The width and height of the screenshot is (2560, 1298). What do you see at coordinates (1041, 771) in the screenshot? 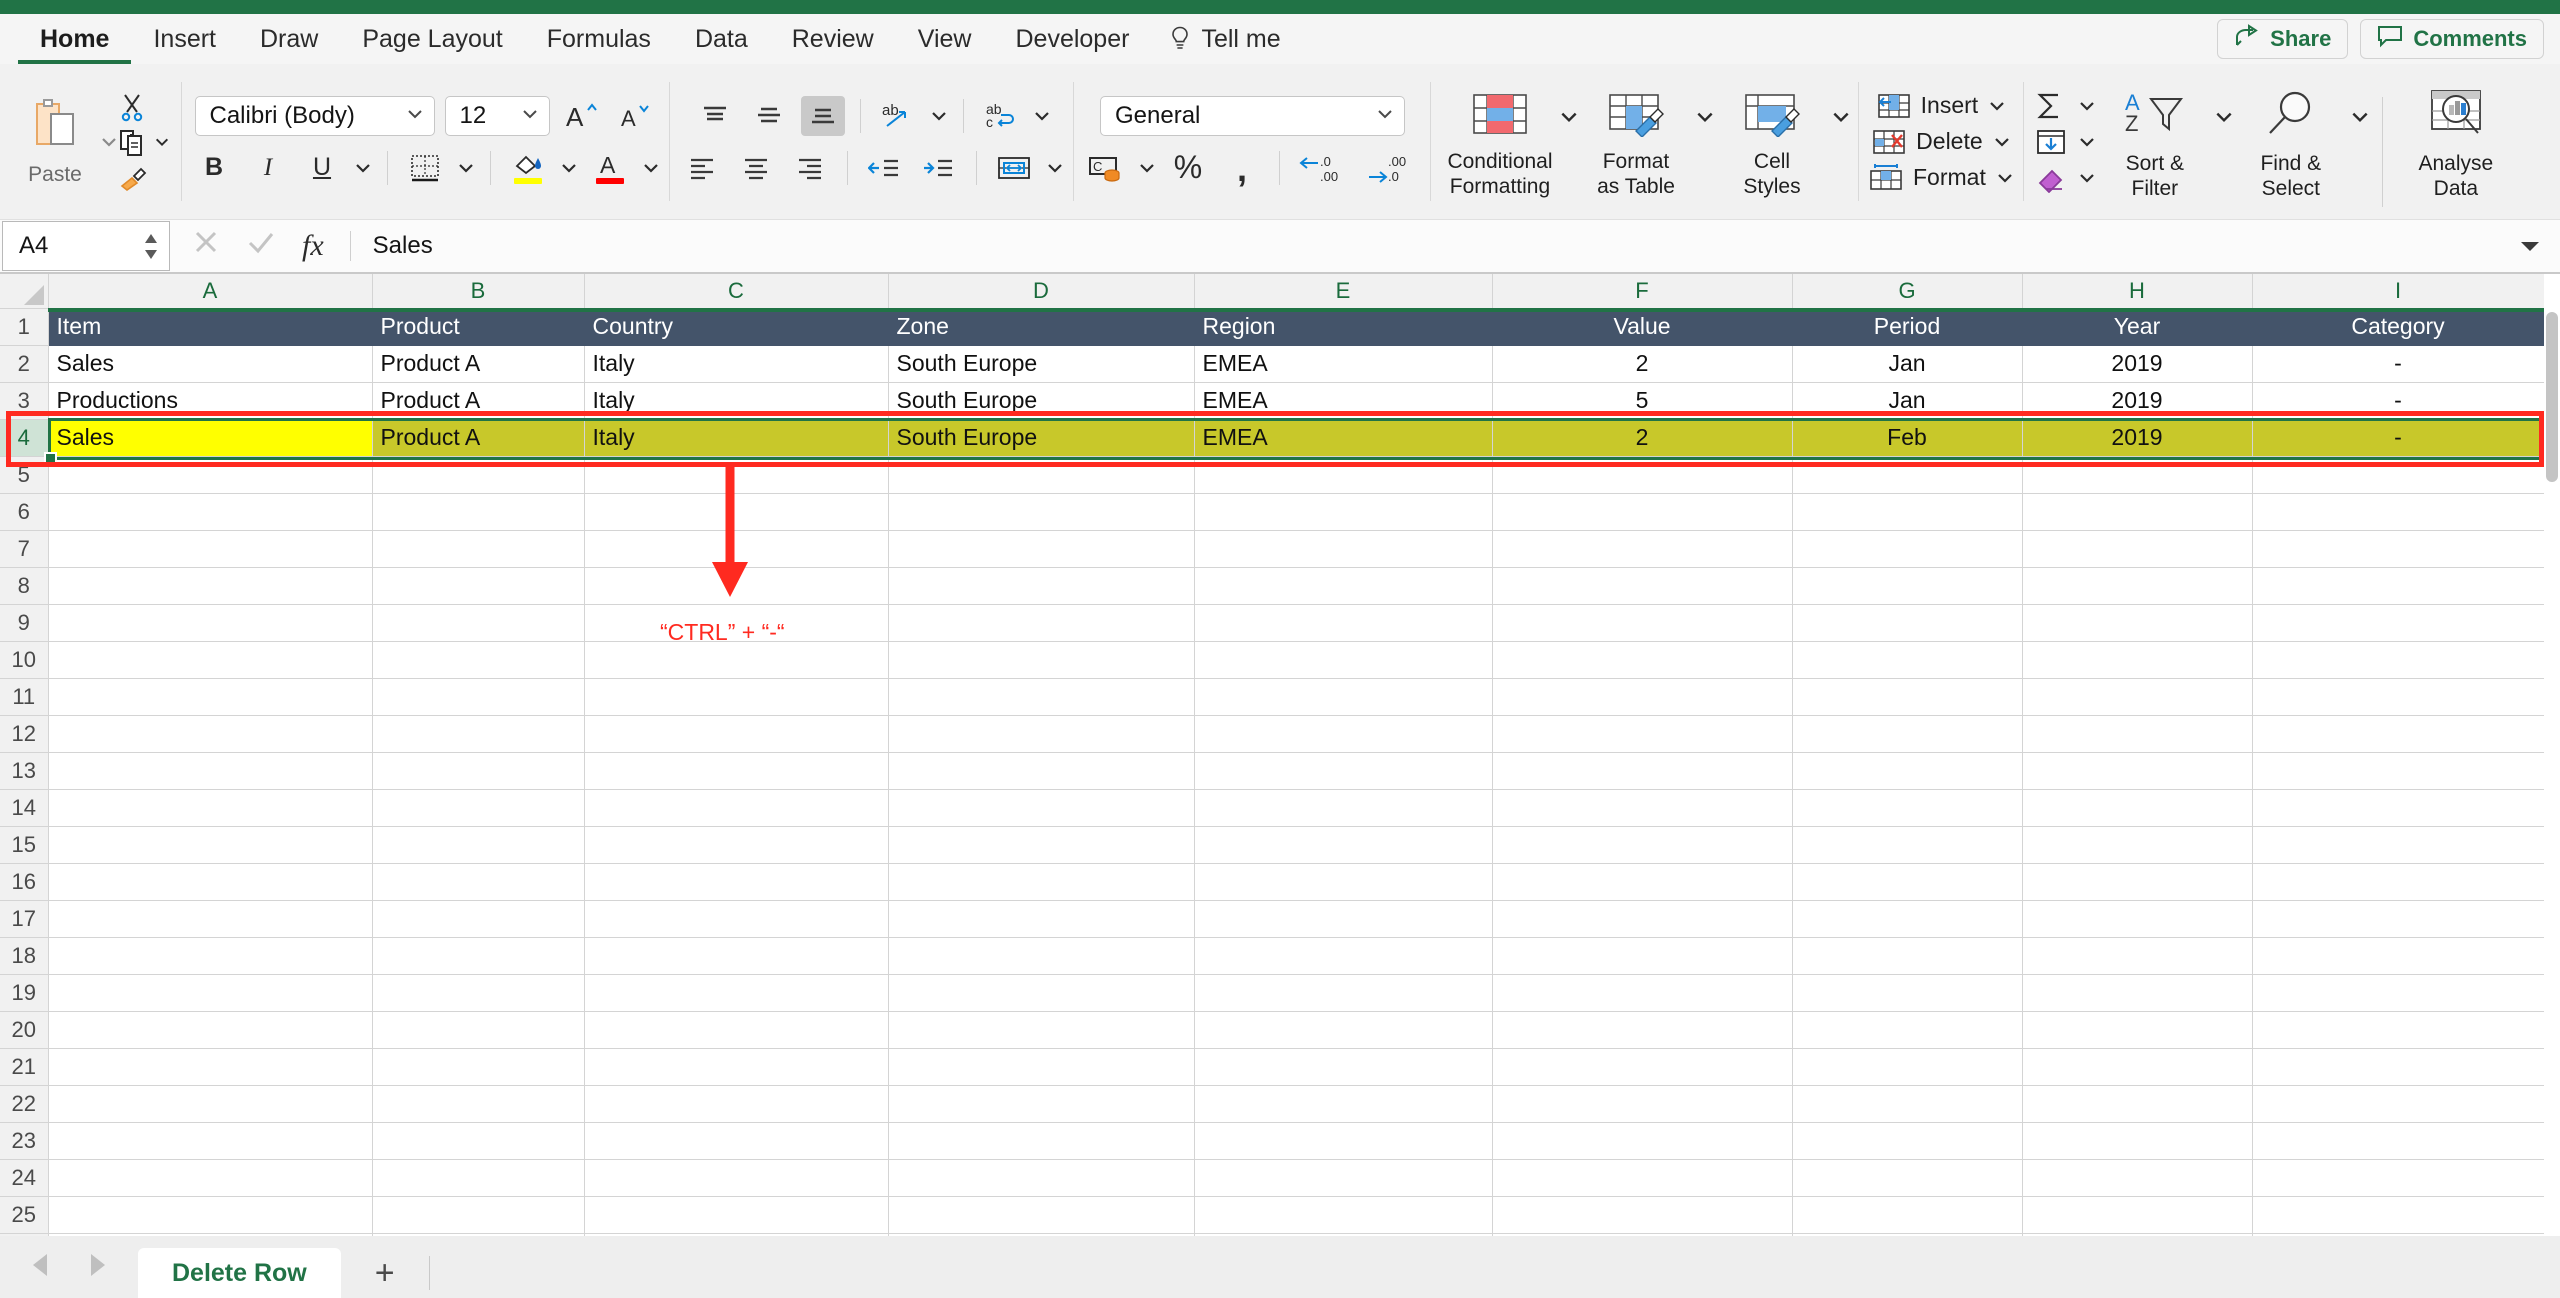
I see `cell-d13` at bounding box center [1041, 771].